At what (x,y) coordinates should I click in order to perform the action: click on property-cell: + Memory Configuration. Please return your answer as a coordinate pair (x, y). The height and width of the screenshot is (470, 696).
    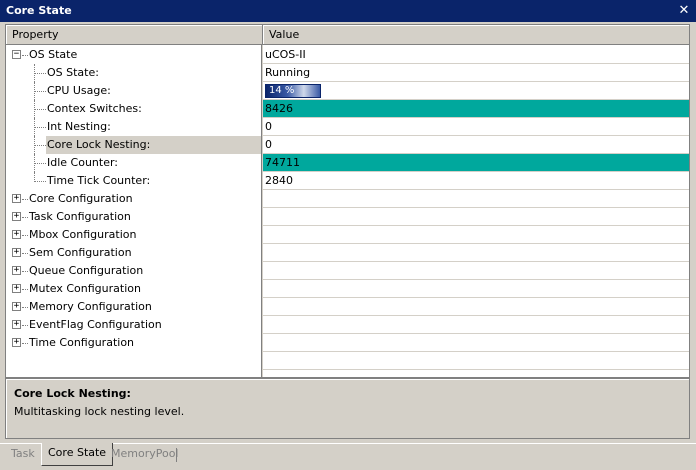
    Looking at the image, I should click on (133, 307).